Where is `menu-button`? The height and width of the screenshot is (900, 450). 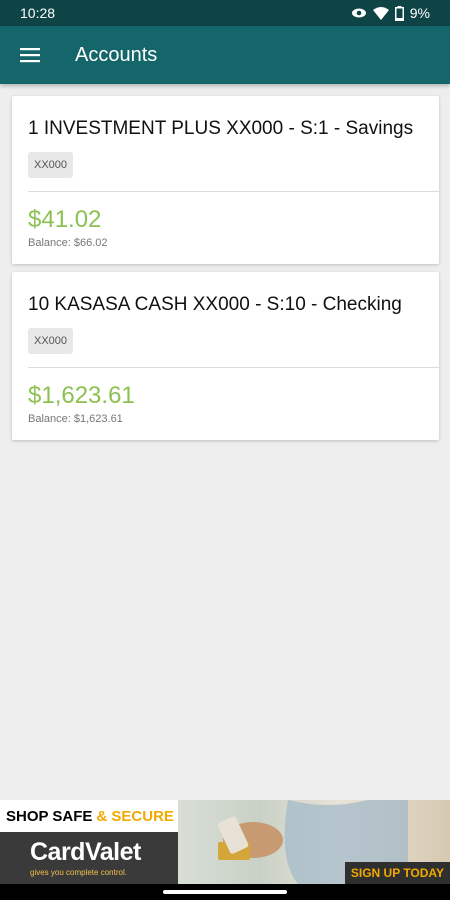
menu-button is located at coordinates (30, 55).